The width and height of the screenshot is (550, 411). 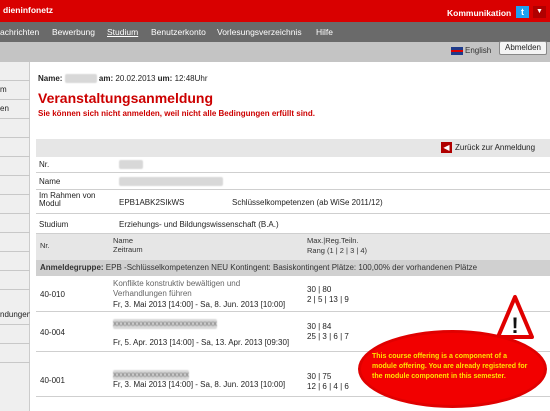 I want to click on warning-glyph: !, so click(x=514, y=325).